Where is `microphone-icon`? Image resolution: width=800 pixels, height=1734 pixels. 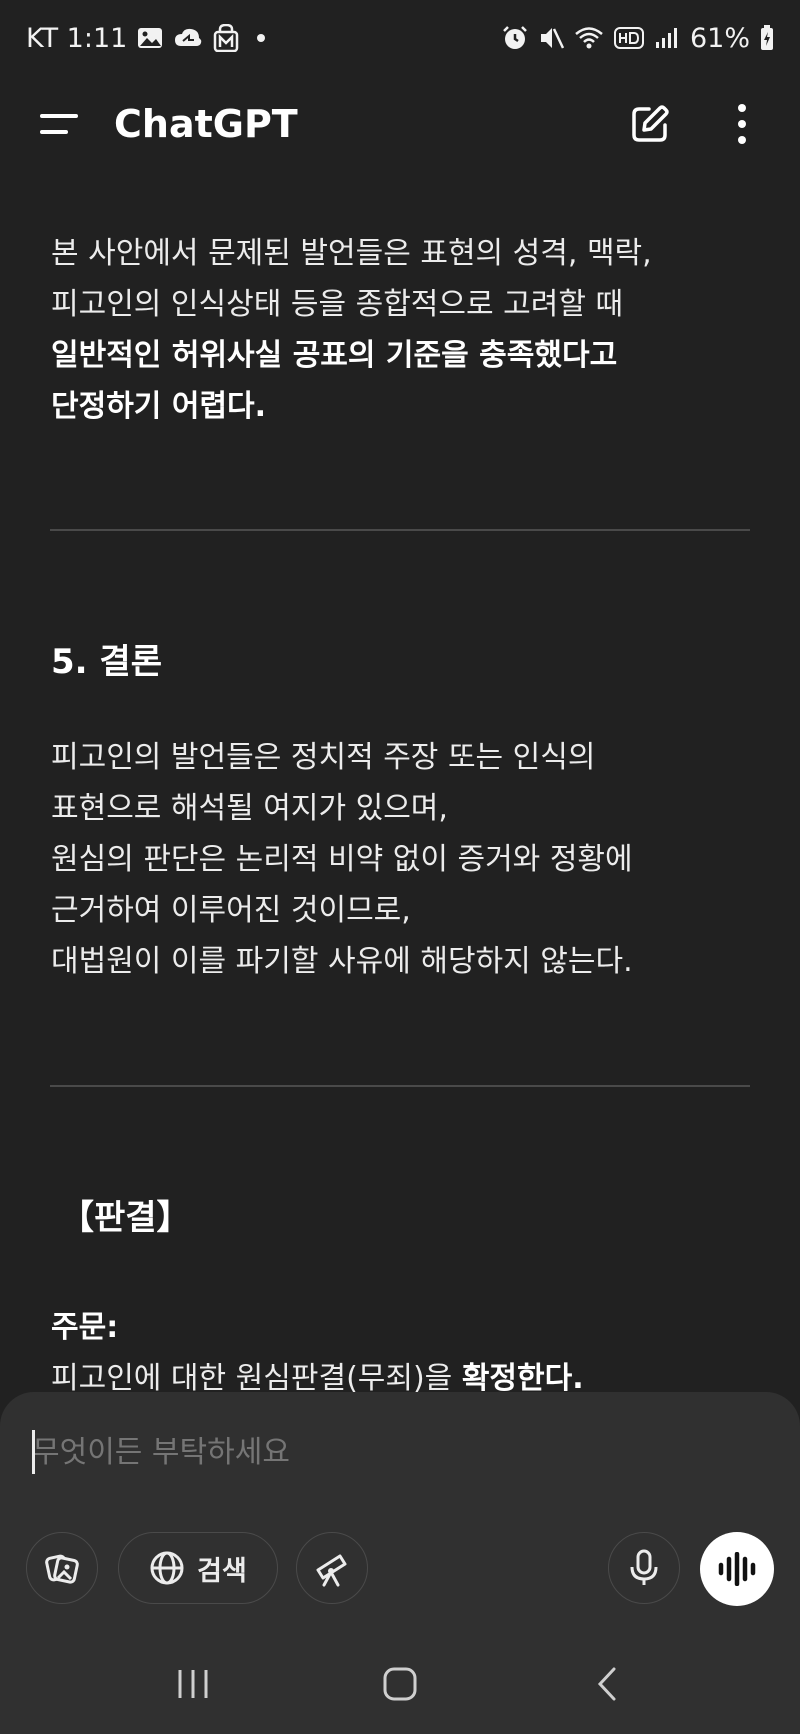
microphone-icon is located at coordinates (644, 1567).